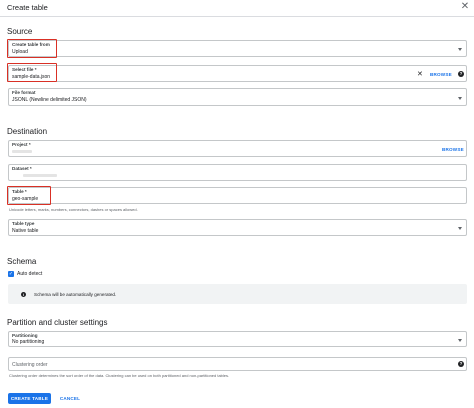  Describe the element at coordinates (21, 144) in the screenshot. I see `project-label: Project *` at that location.